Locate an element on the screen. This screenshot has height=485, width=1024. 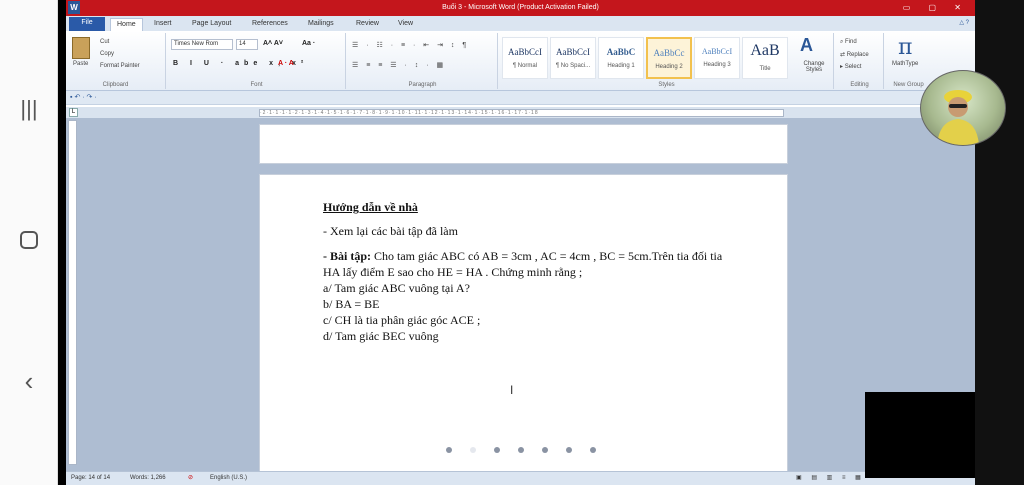
alignment-buttons: ☰ ≡ ≡ ☰ · ↕ · ▦ is located at coordinates (399, 65).